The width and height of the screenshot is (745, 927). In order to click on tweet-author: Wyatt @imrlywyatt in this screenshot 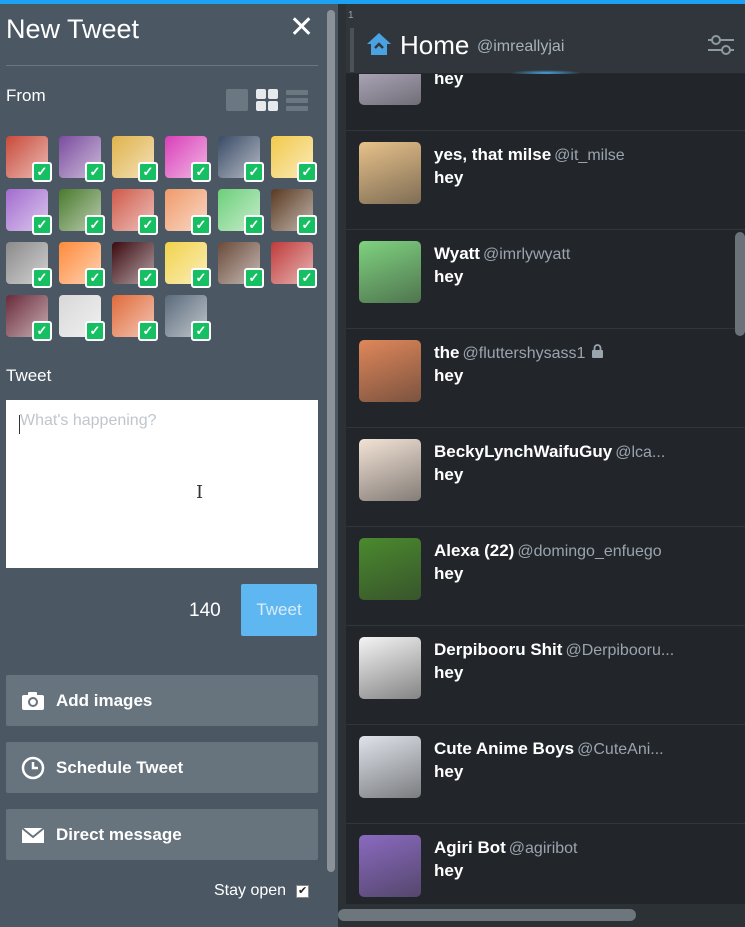, I will do `click(502, 254)`.